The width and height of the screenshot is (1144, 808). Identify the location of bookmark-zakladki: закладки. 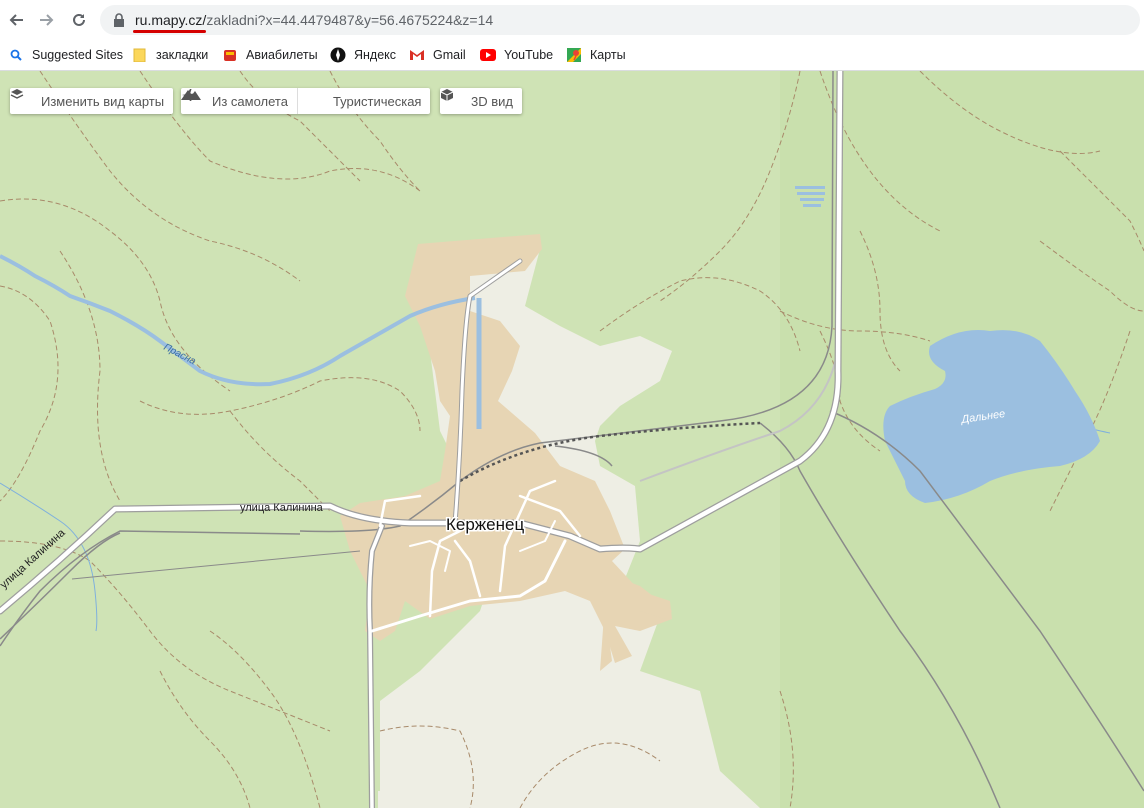
(170, 55).